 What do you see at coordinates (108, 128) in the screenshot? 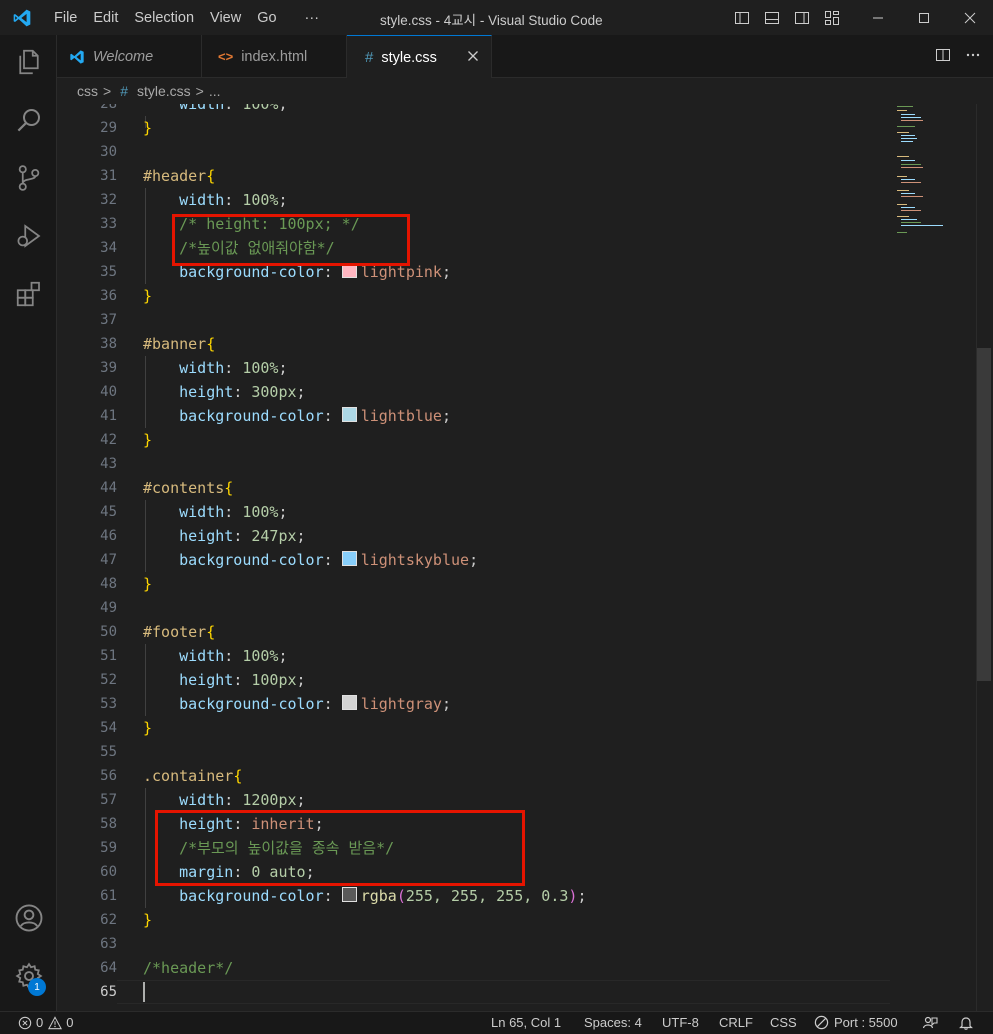
I see `line-number: 29` at bounding box center [108, 128].